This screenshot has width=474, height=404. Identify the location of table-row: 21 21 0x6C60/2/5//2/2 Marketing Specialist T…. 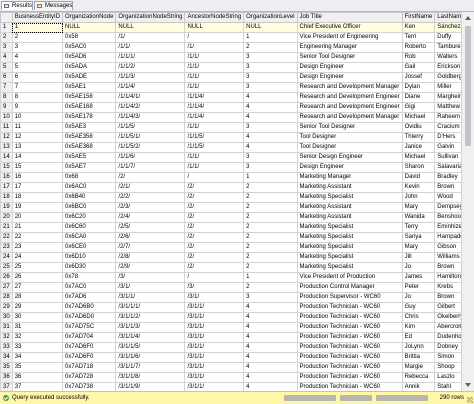
(230, 227).